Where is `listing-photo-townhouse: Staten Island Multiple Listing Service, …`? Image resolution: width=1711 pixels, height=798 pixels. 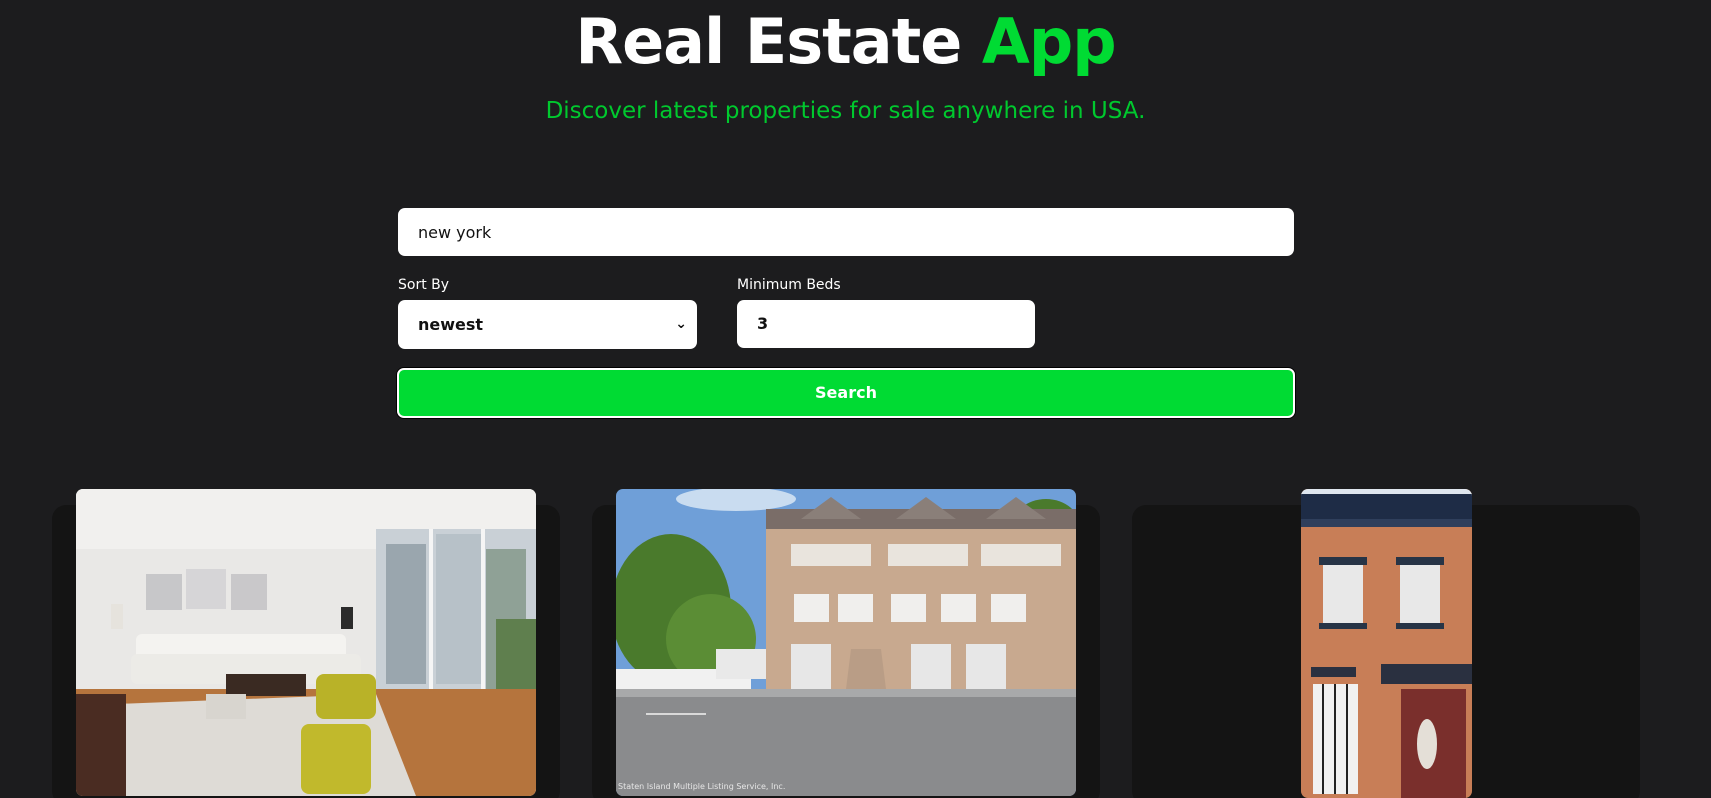
listing-photo-townhouse: Staten Island Multiple Listing Service, … is located at coordinates (846, 642).